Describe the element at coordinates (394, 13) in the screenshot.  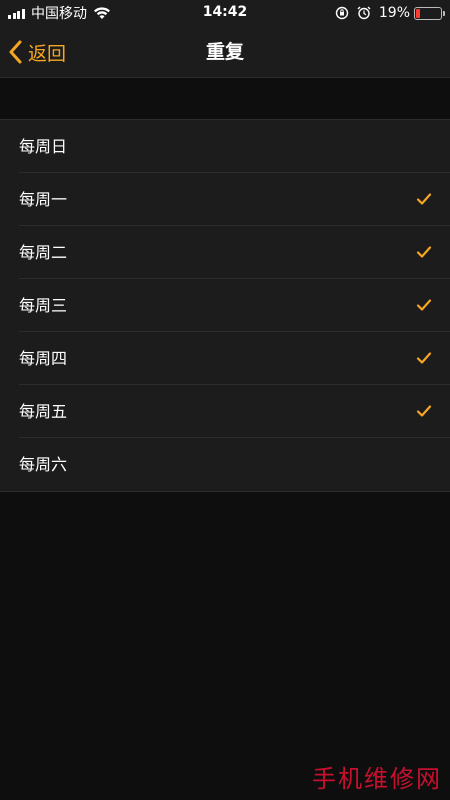
I see `battery-percent: 19%` at that location.